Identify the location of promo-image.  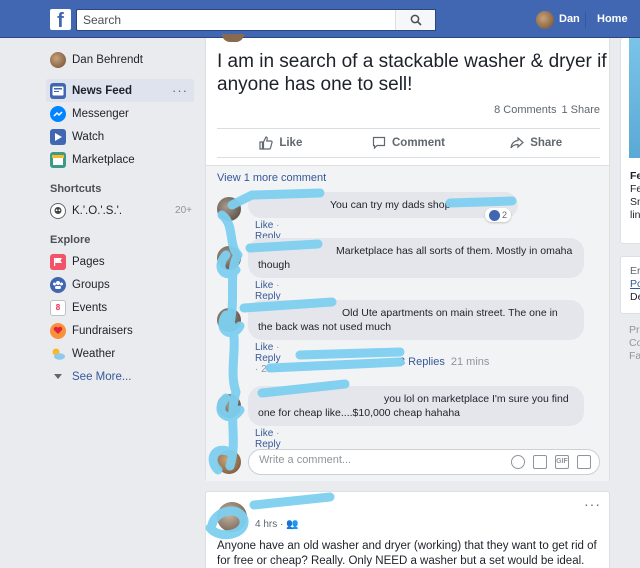
(634, 98).